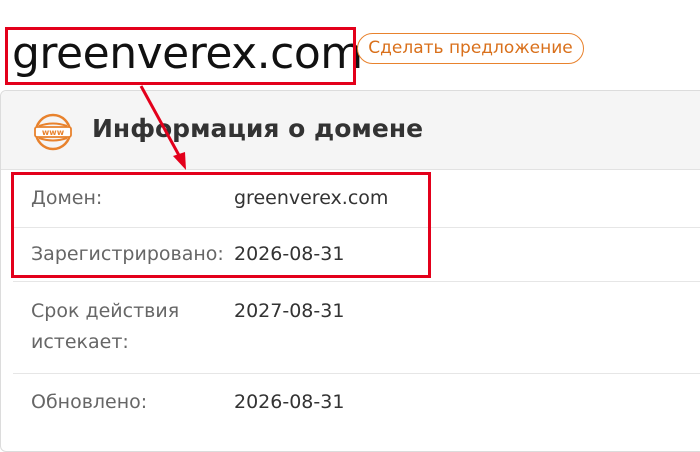  I want to click on updated-label: Обновлено:, so click(89, 402).